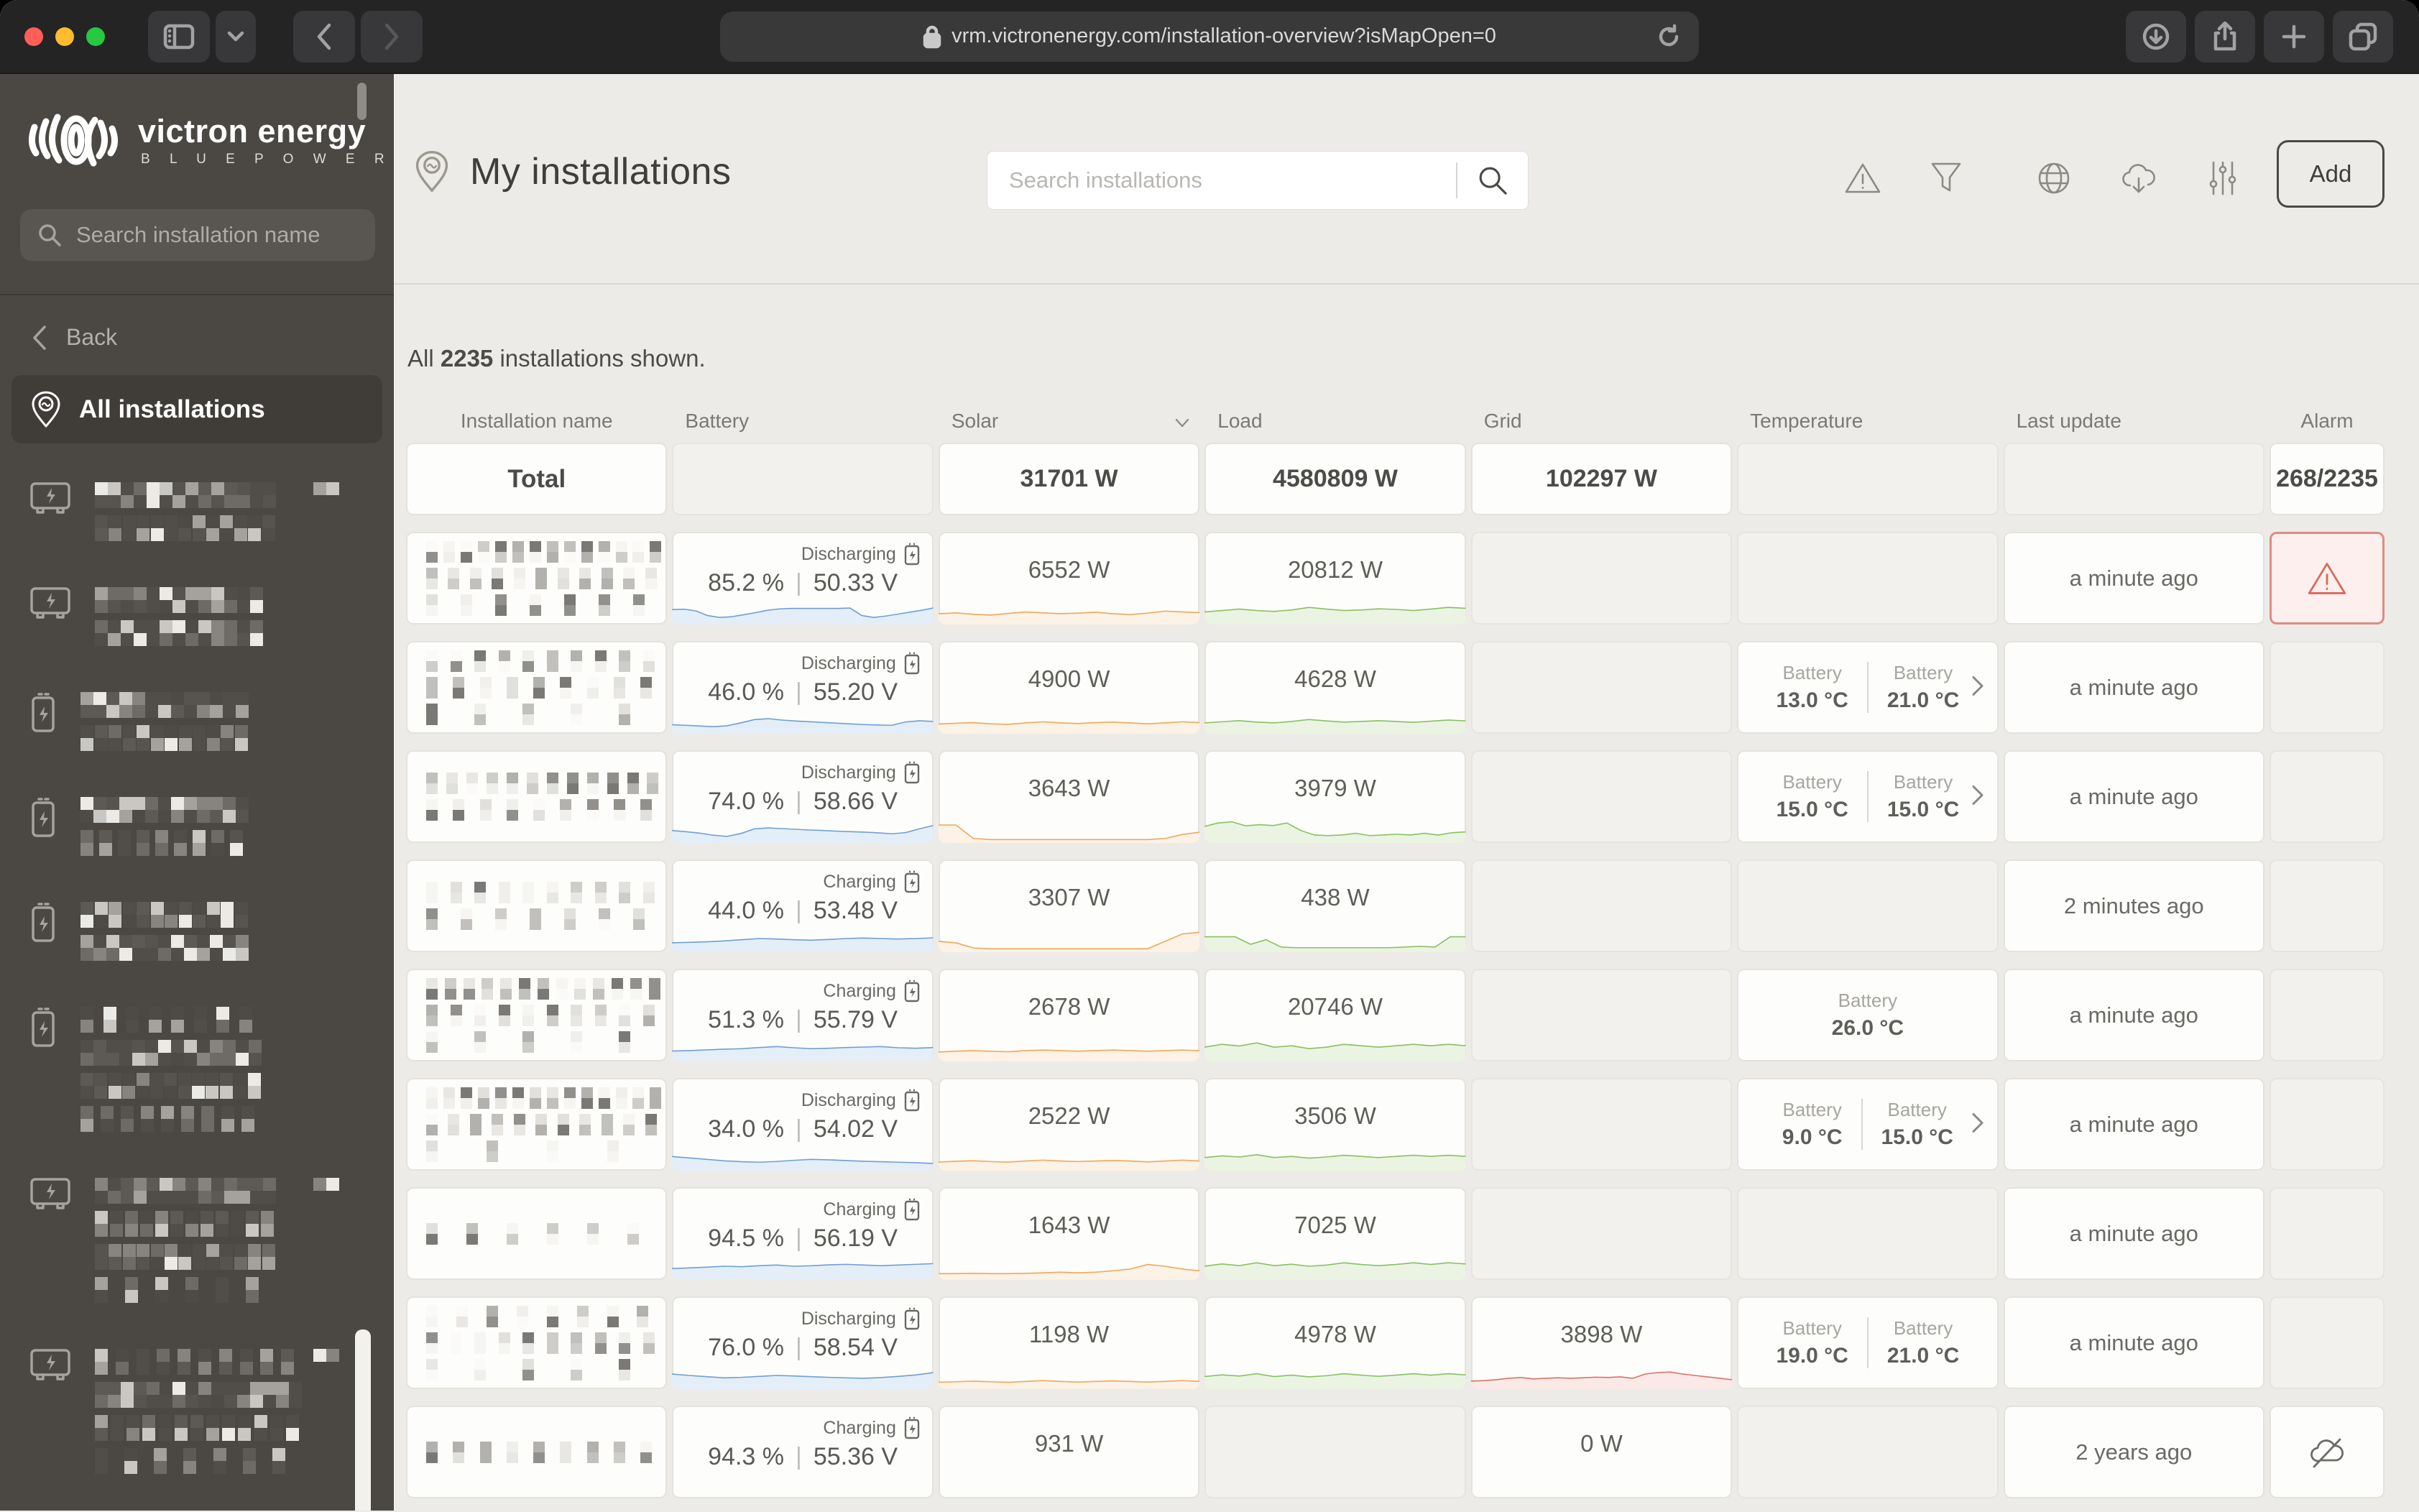 The image size is (2419, 1512). I want to click on column-header-temperature: Temperature, so click(1868, 421).